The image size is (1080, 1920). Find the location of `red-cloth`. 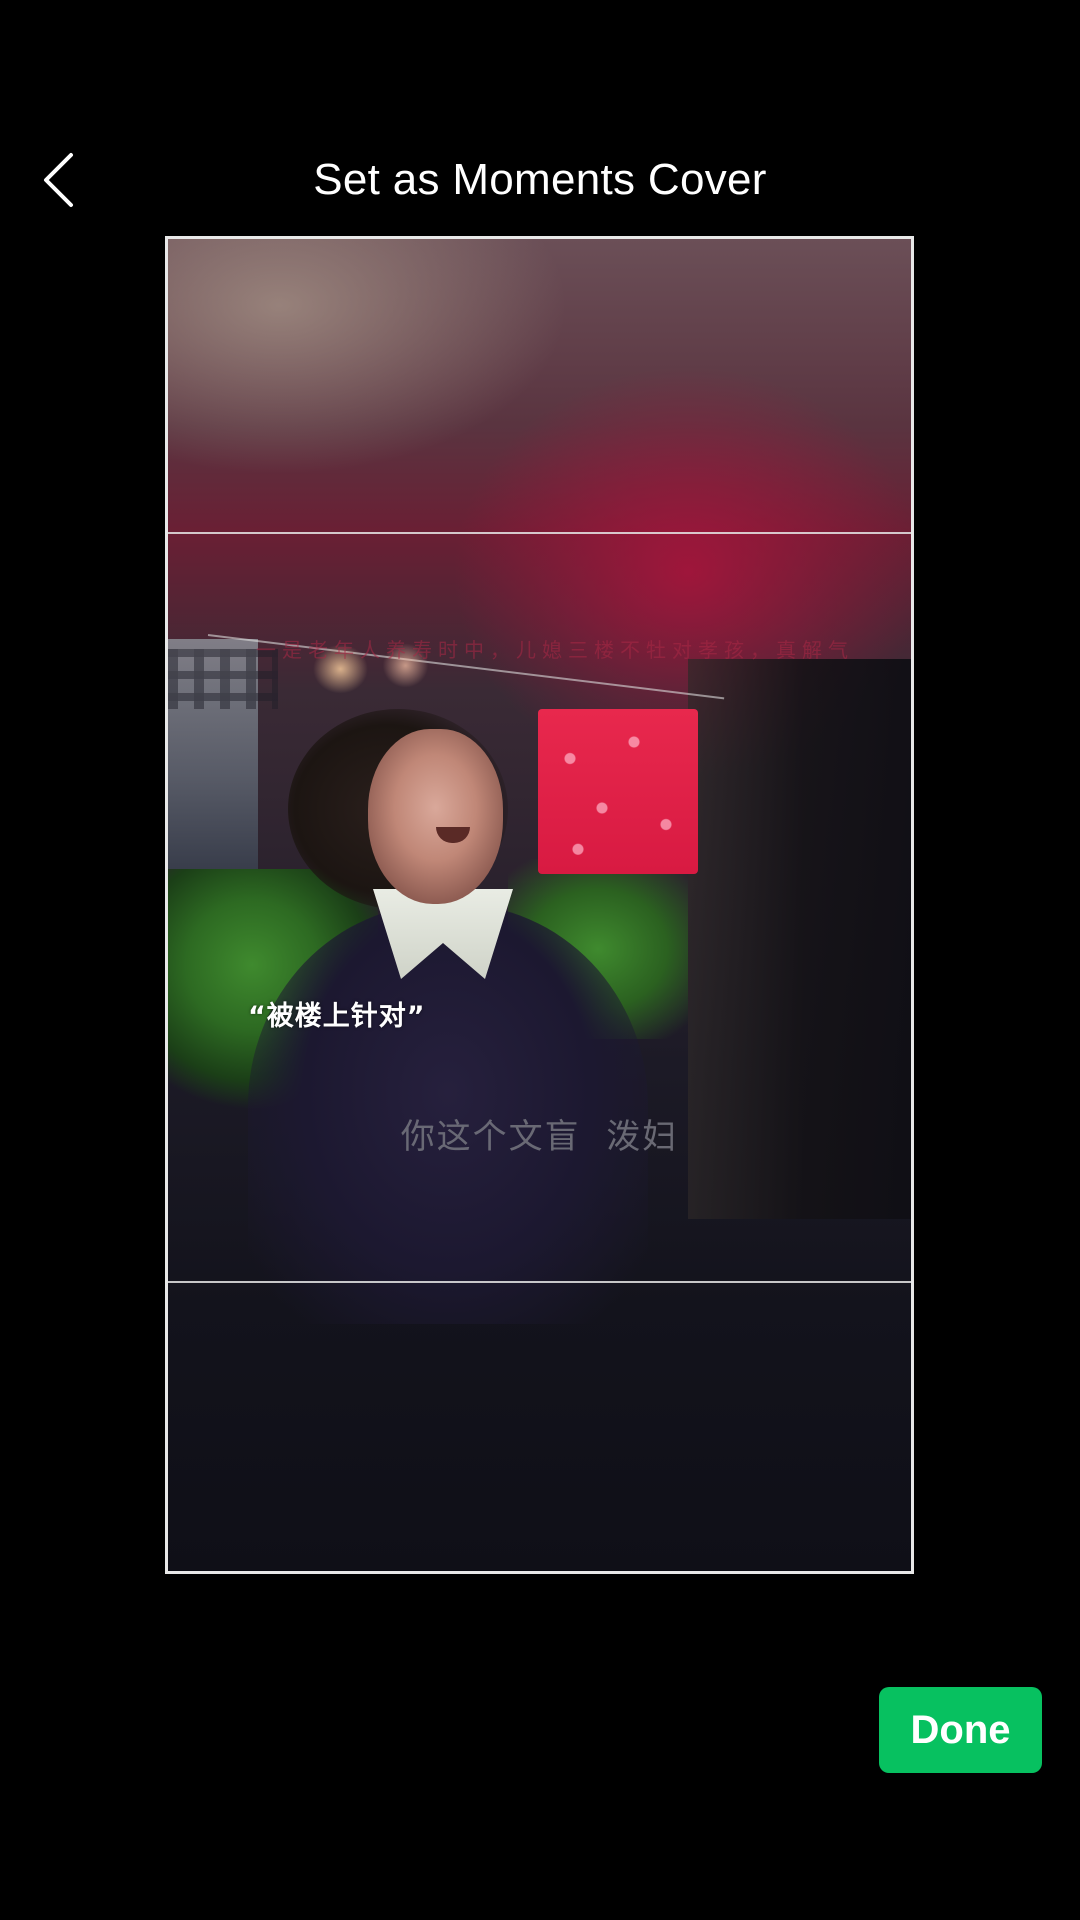

red-cloth is located at coordinates (618, 791).